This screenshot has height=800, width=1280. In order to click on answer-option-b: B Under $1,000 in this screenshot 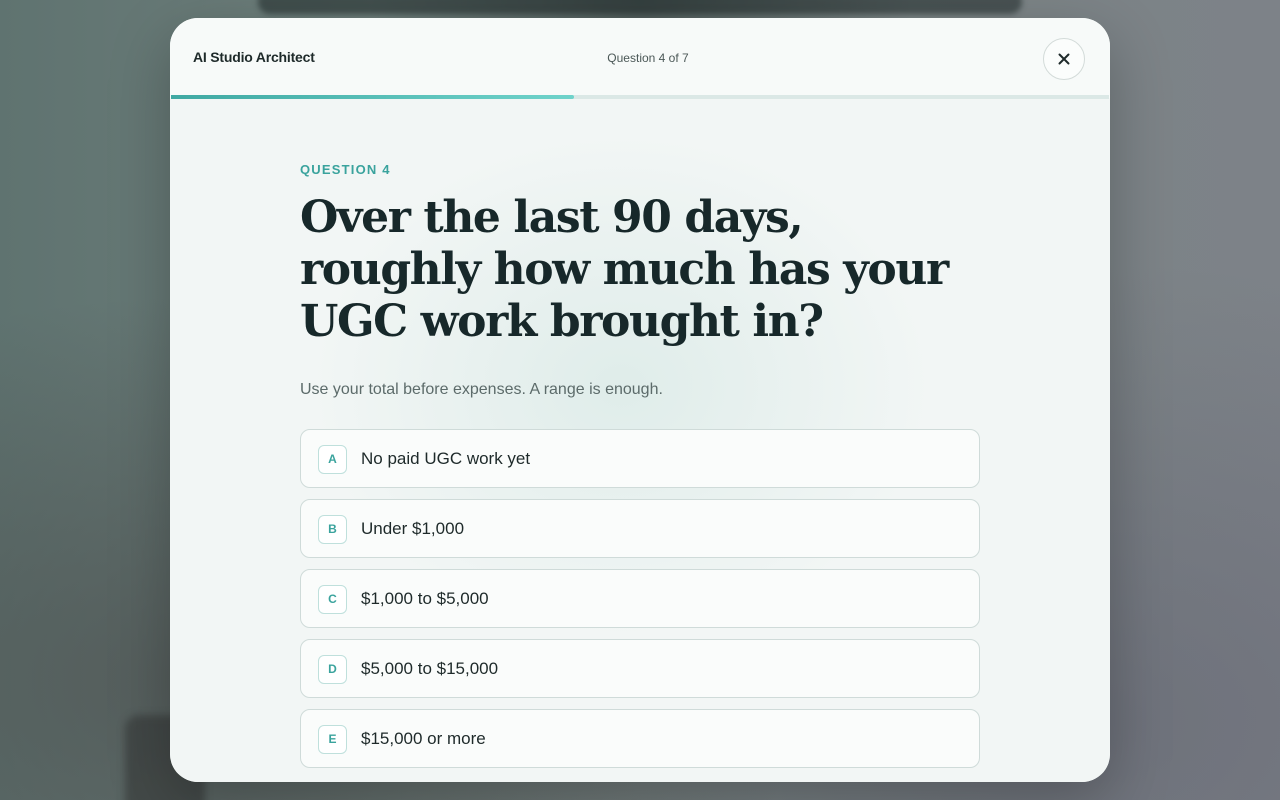, I will do `click(640, 528)`.